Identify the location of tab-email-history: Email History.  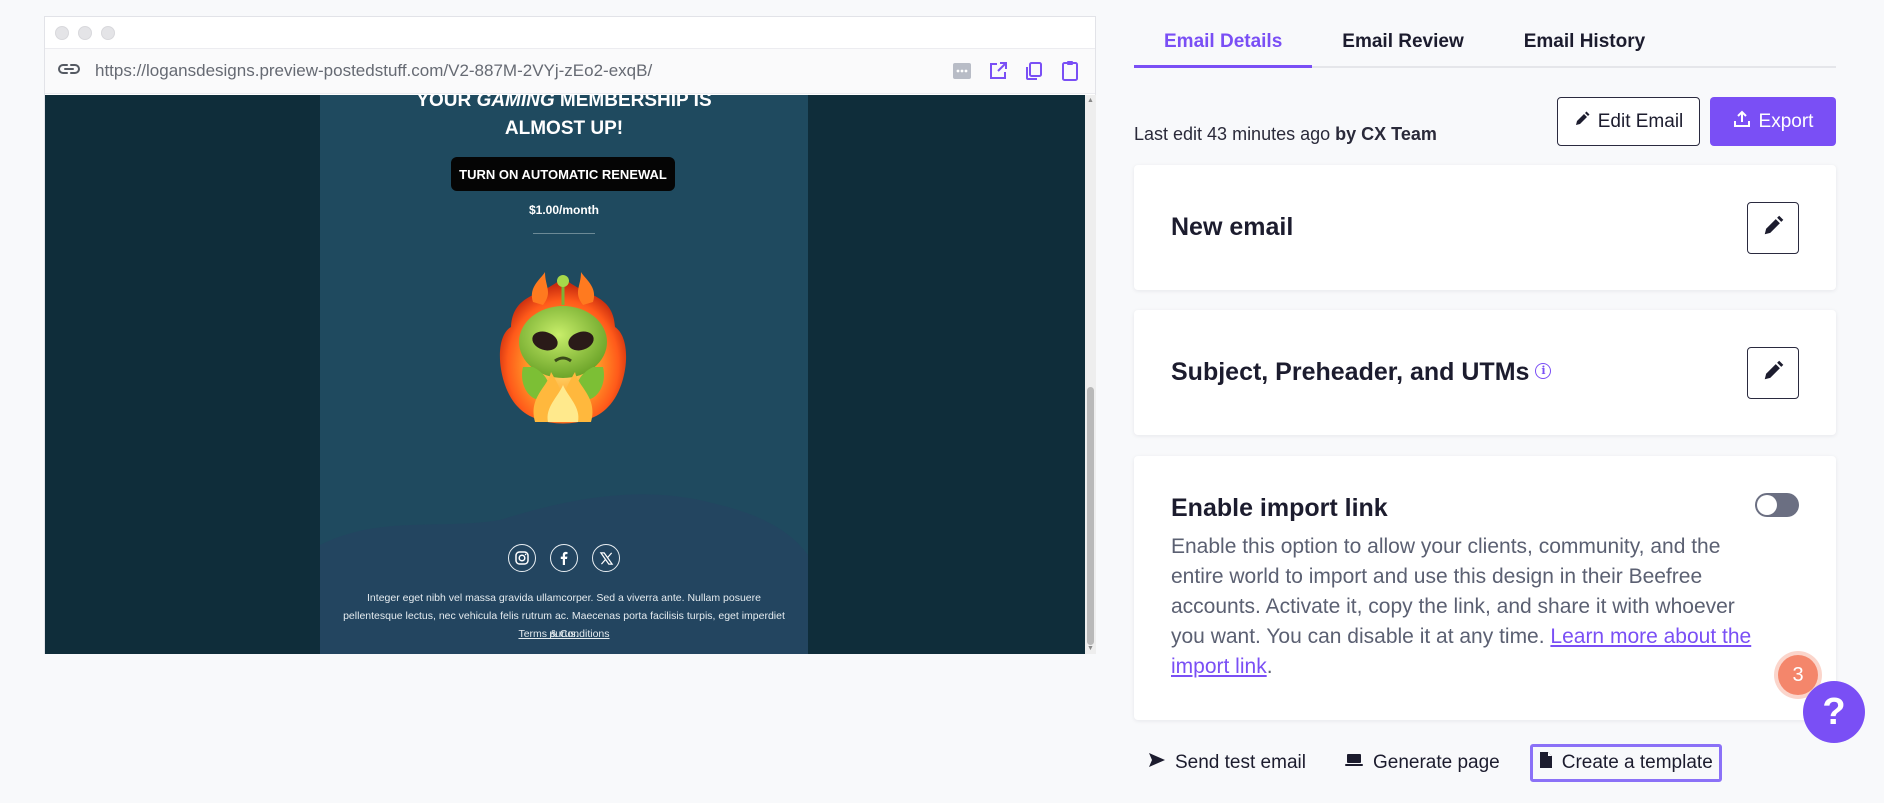
(1584, 42).